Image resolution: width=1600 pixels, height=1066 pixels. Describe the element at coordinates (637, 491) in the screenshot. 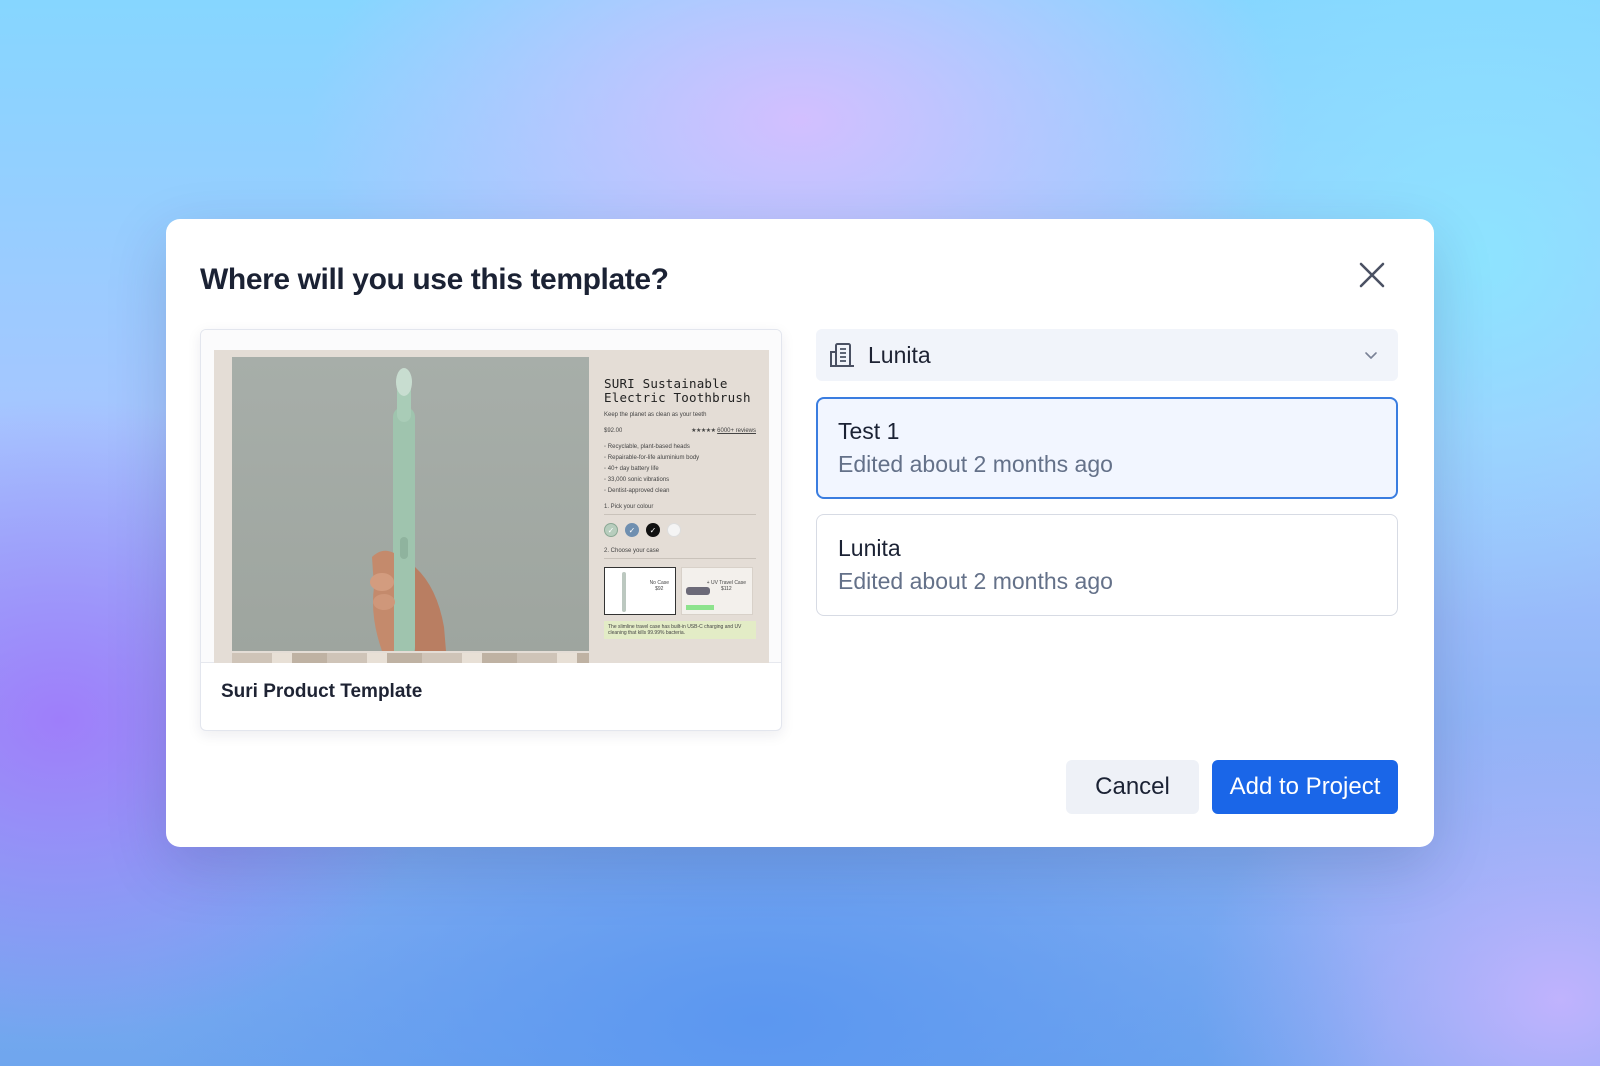

I see `feature-item: ◦ Dentist-approved clean` at that location.